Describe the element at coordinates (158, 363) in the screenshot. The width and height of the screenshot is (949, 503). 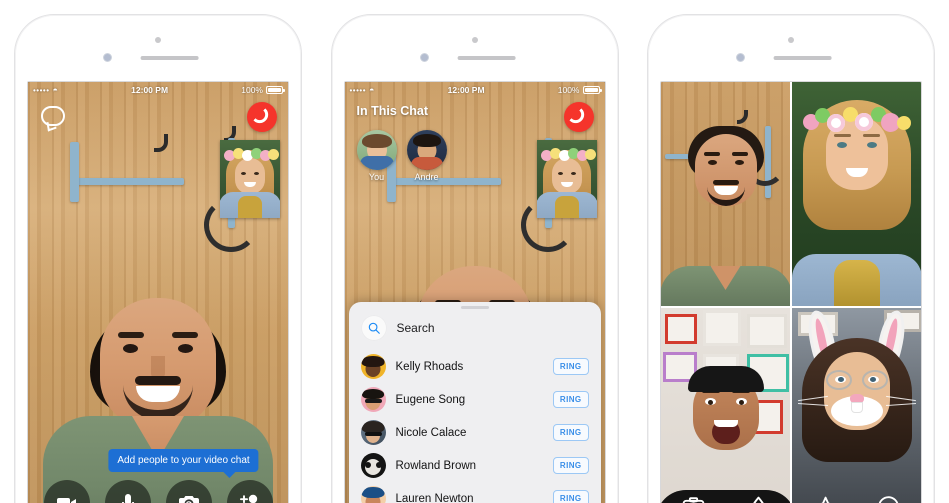
I see `subject-face` at that location.